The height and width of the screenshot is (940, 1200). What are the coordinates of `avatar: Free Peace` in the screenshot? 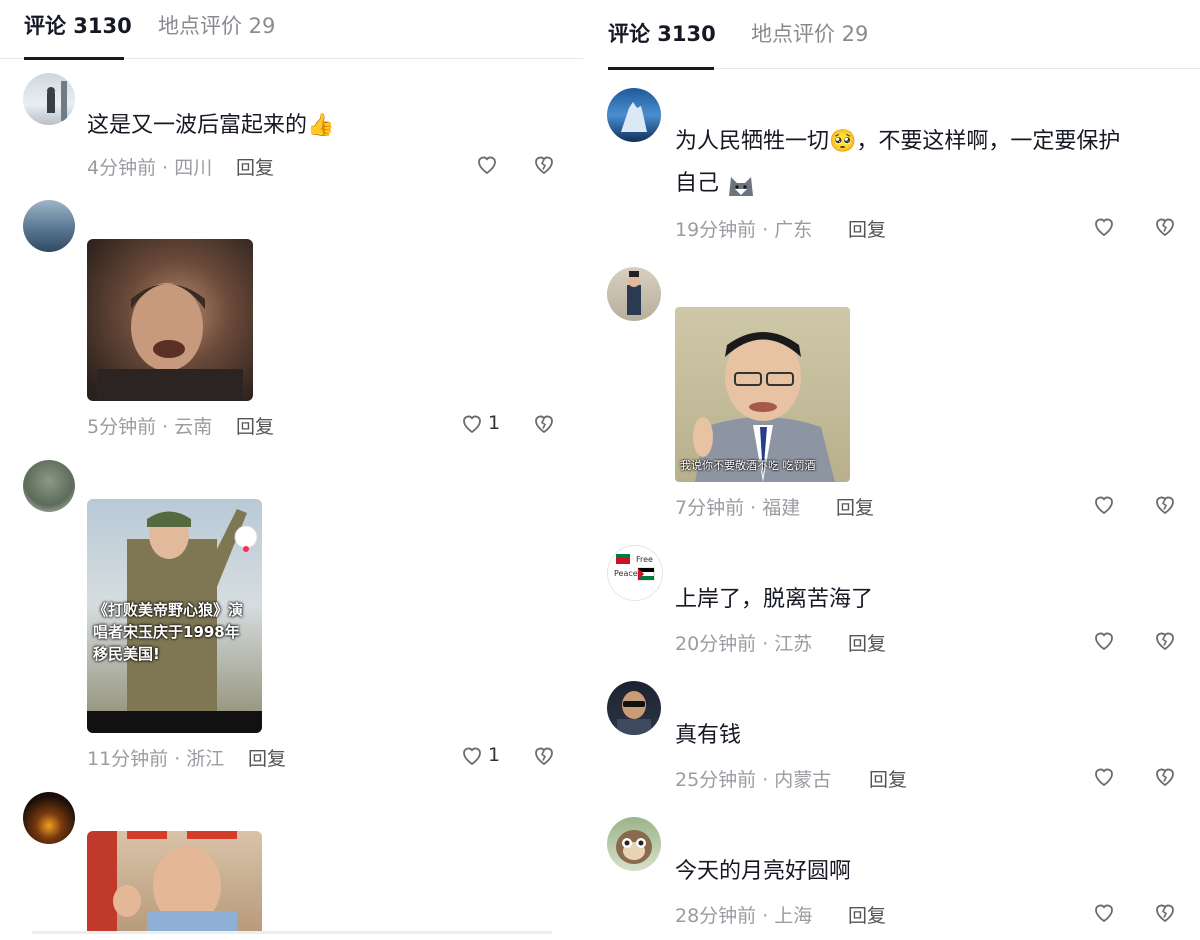 It's located at (635, 573).